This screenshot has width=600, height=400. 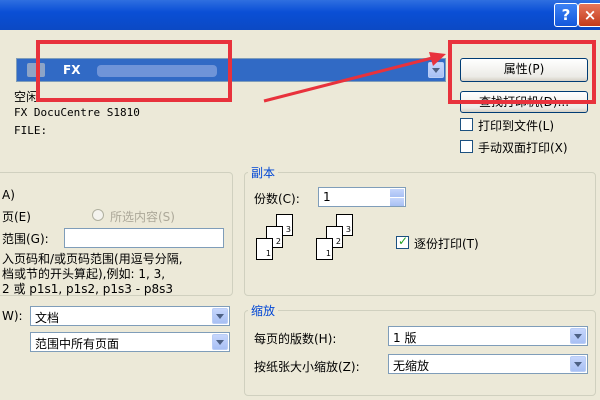 I want to click on print-what-label: W):, so click(x=12, y=316).